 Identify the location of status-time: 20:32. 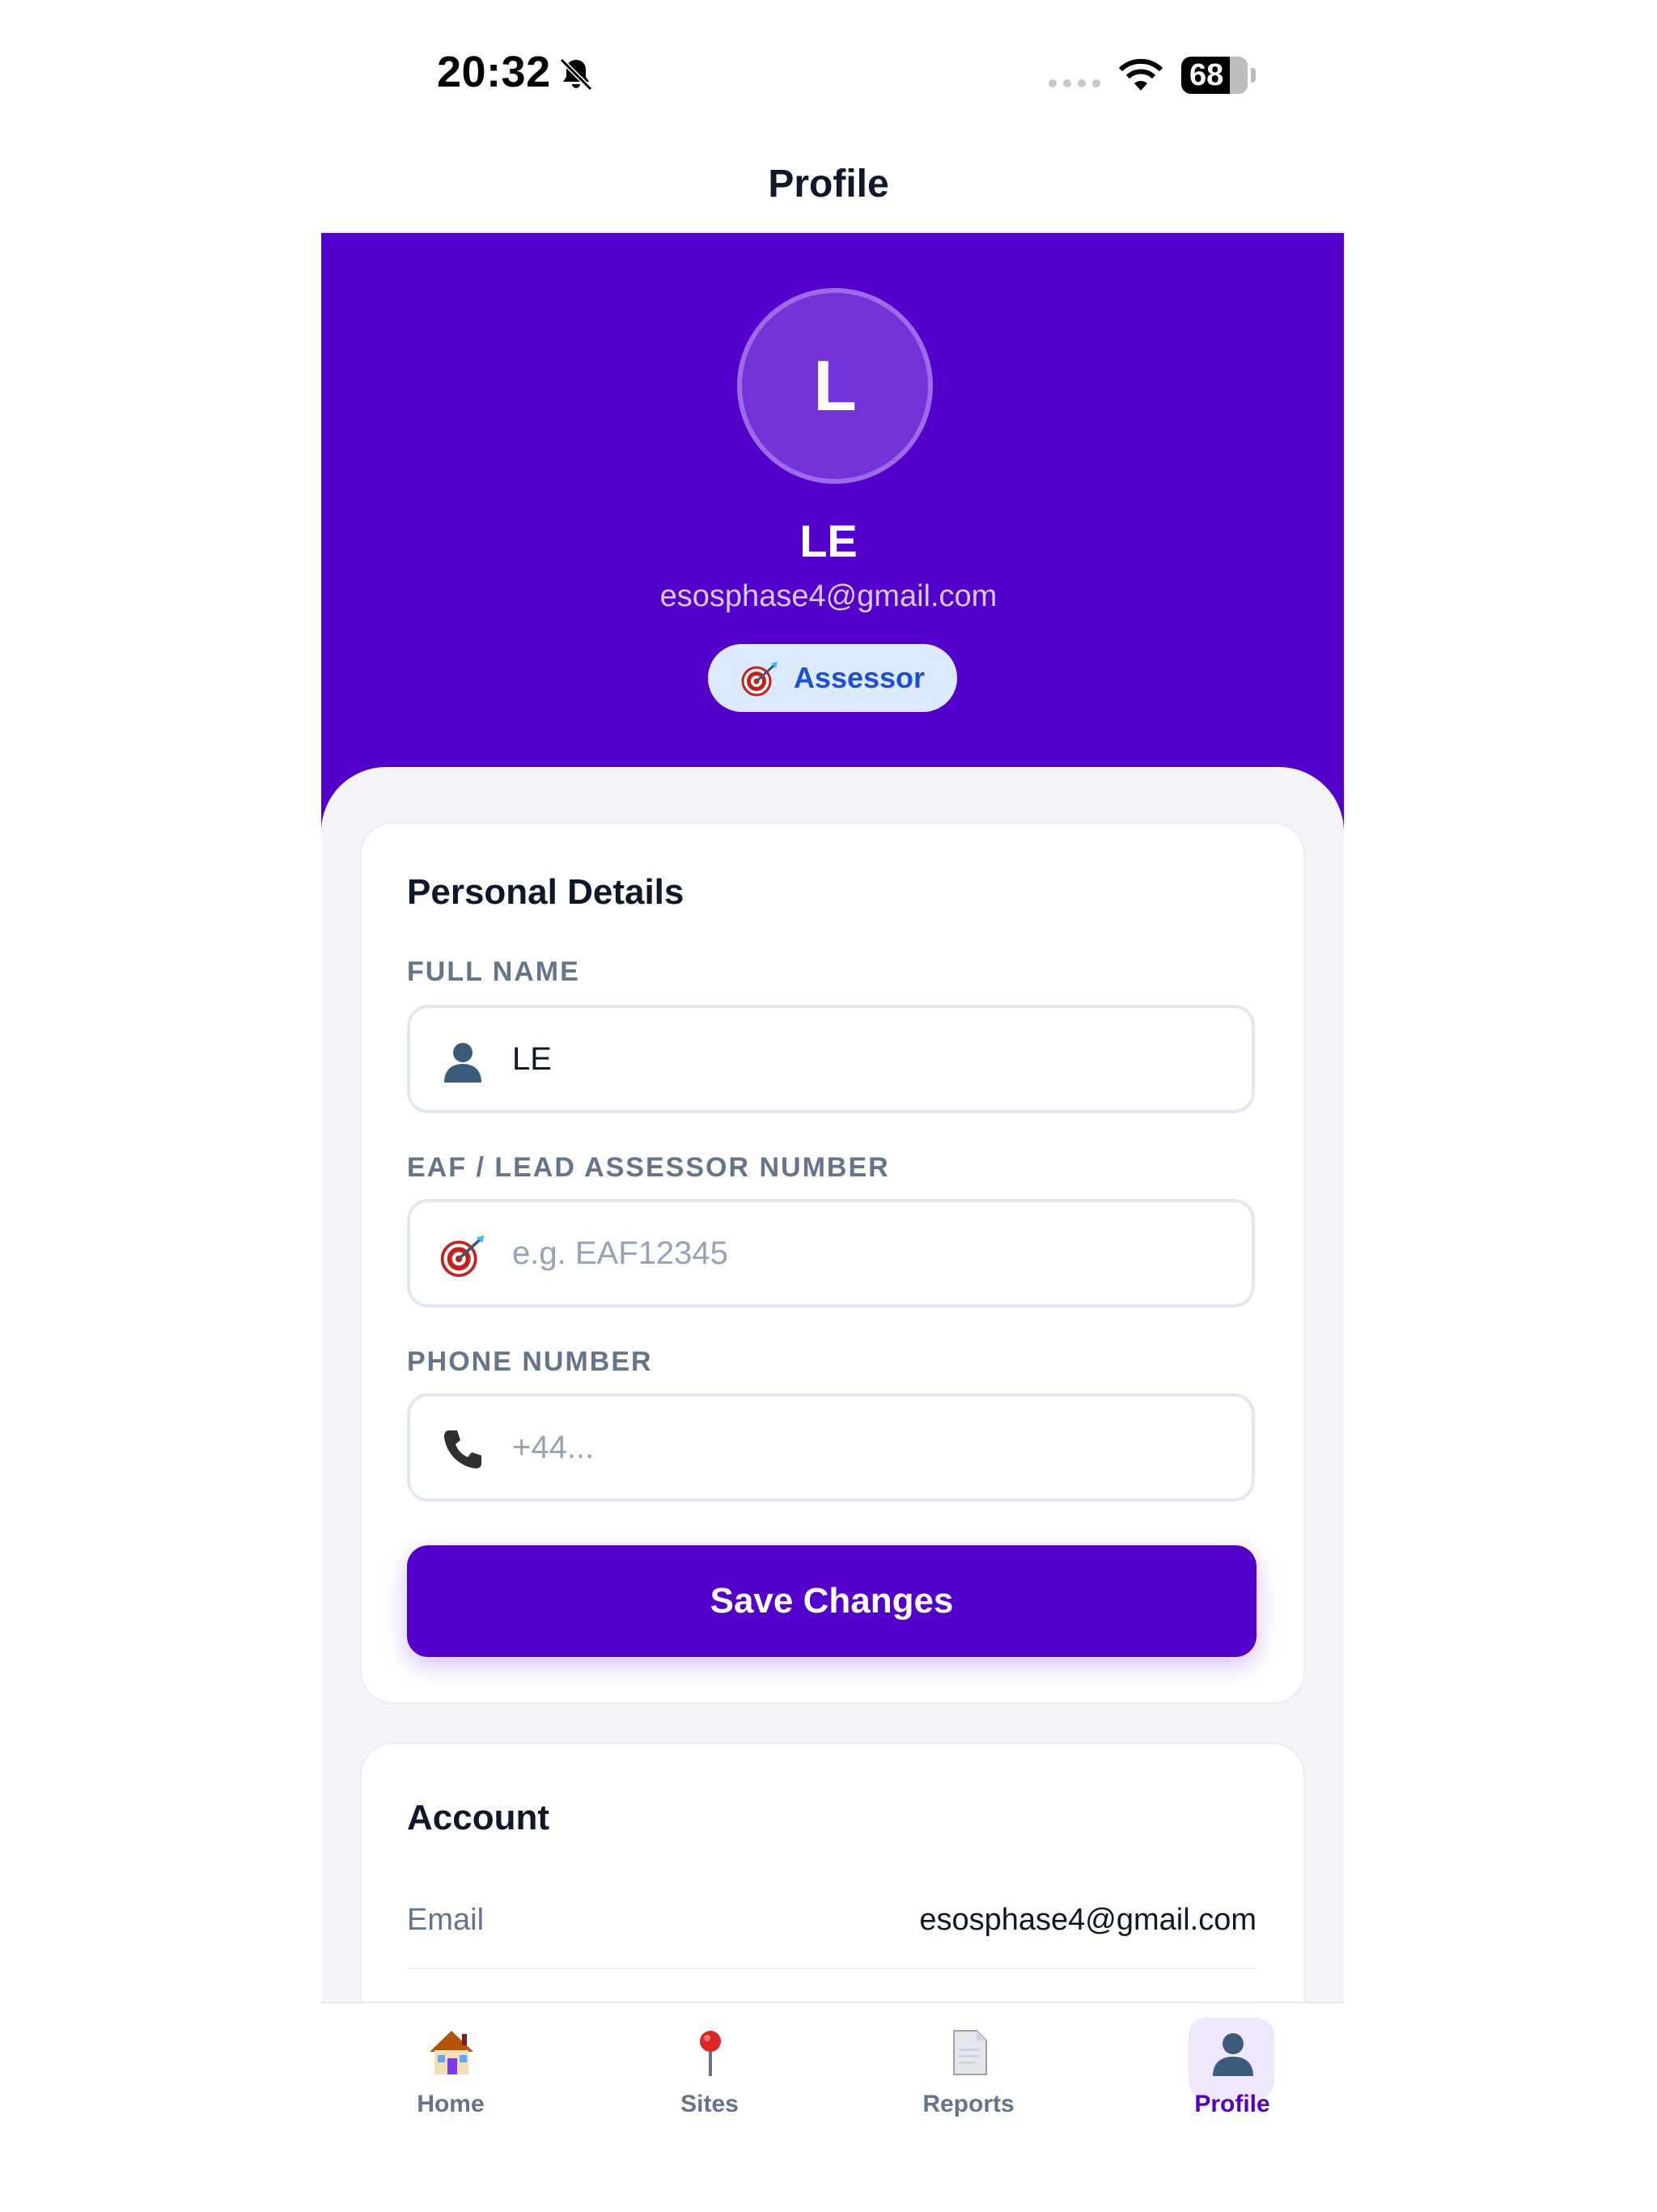
(494, 72).